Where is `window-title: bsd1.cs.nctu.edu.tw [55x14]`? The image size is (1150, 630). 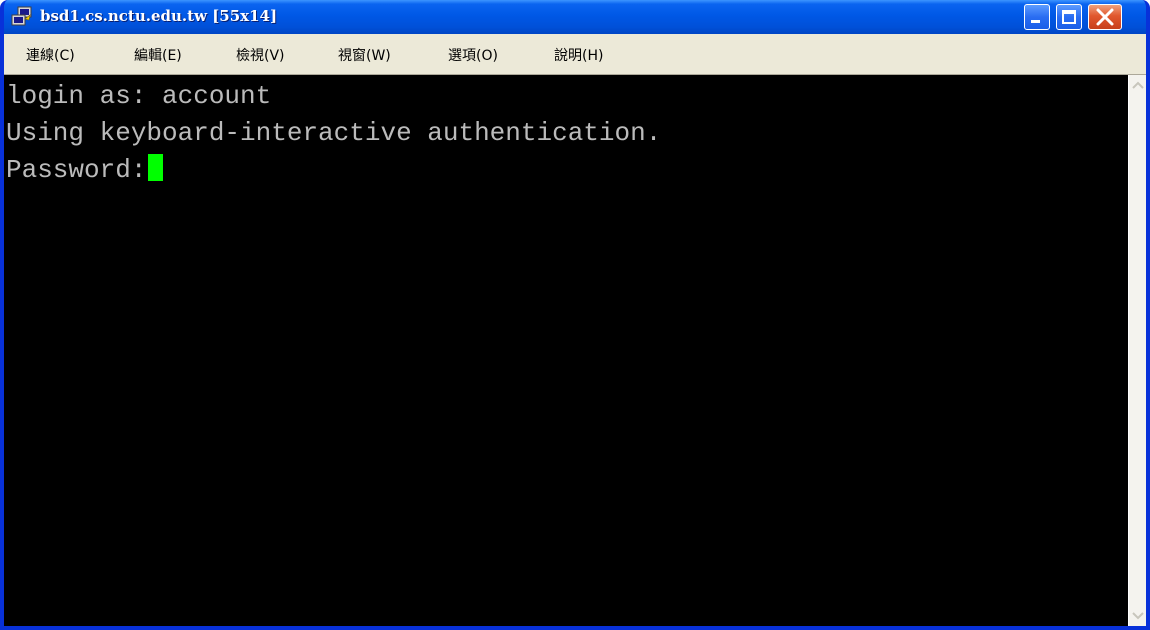
window-title: bsd1.cs.nctu.edu.tw [55x14] is located at coordinates (159, 16).